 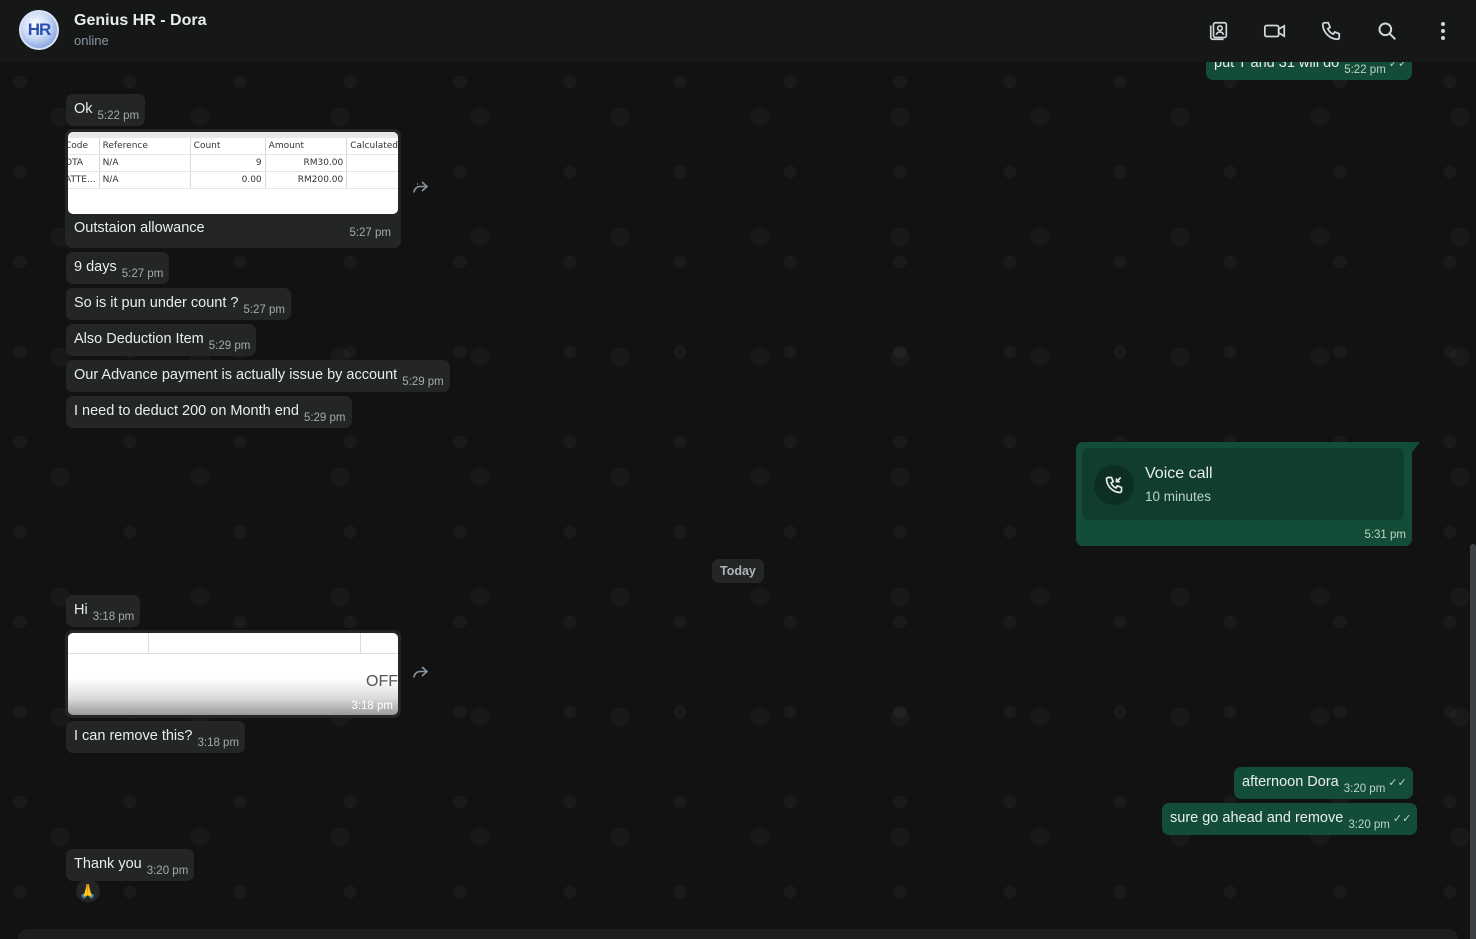 I want to click on message-incoming-image: OFF 3:18 pm, so click(x=233, y=674).